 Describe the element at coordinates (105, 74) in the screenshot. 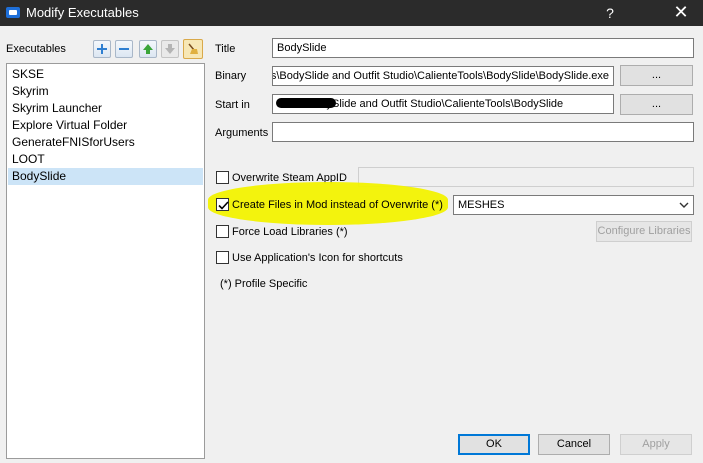

I see `list-item: SKSE` at that location.